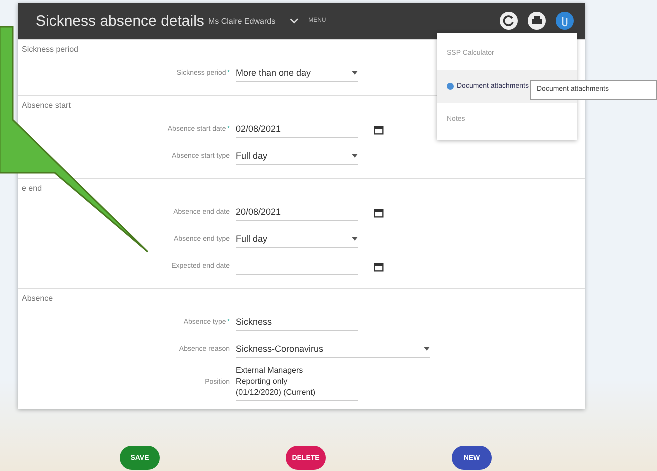 The image size is (657, 471). Describe the element at coordinates (38, 298) in the screenshot. I see `section-title: Absence` at that location.